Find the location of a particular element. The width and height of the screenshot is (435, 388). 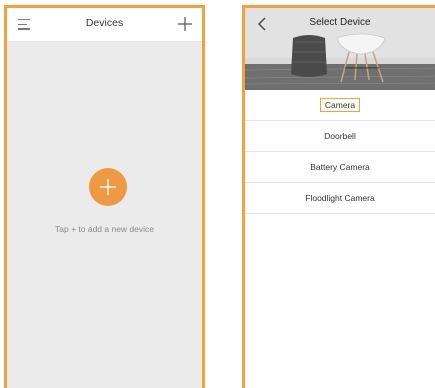

add-device-icon is located at coordinates (108, 187).